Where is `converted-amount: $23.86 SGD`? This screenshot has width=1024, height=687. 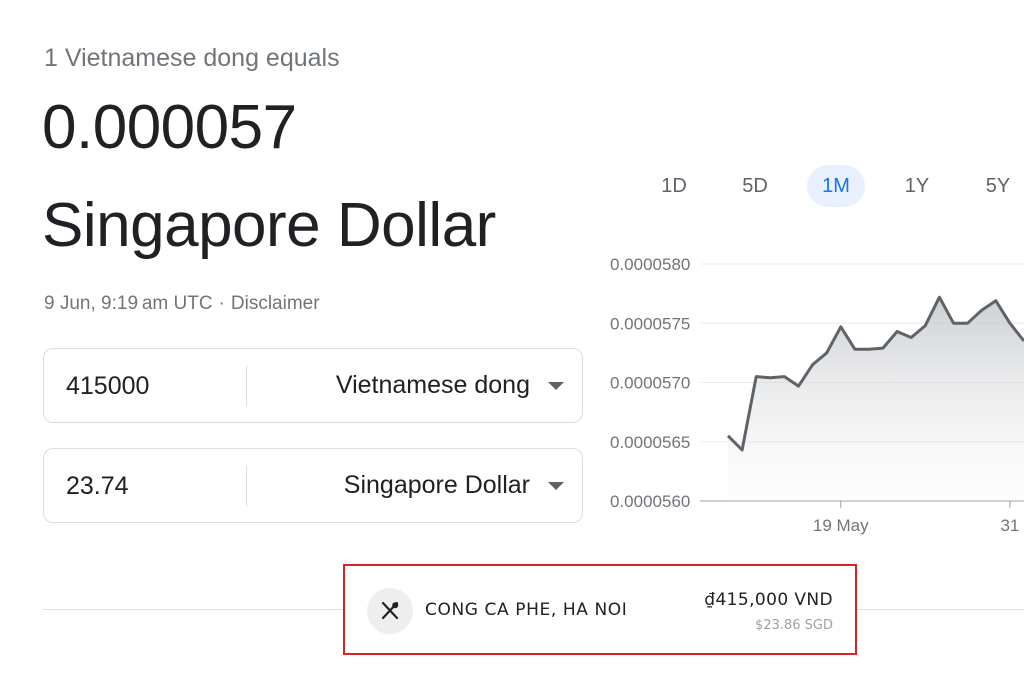 converted-amount: $23.86 SGD is located at coordinates (794, 625).